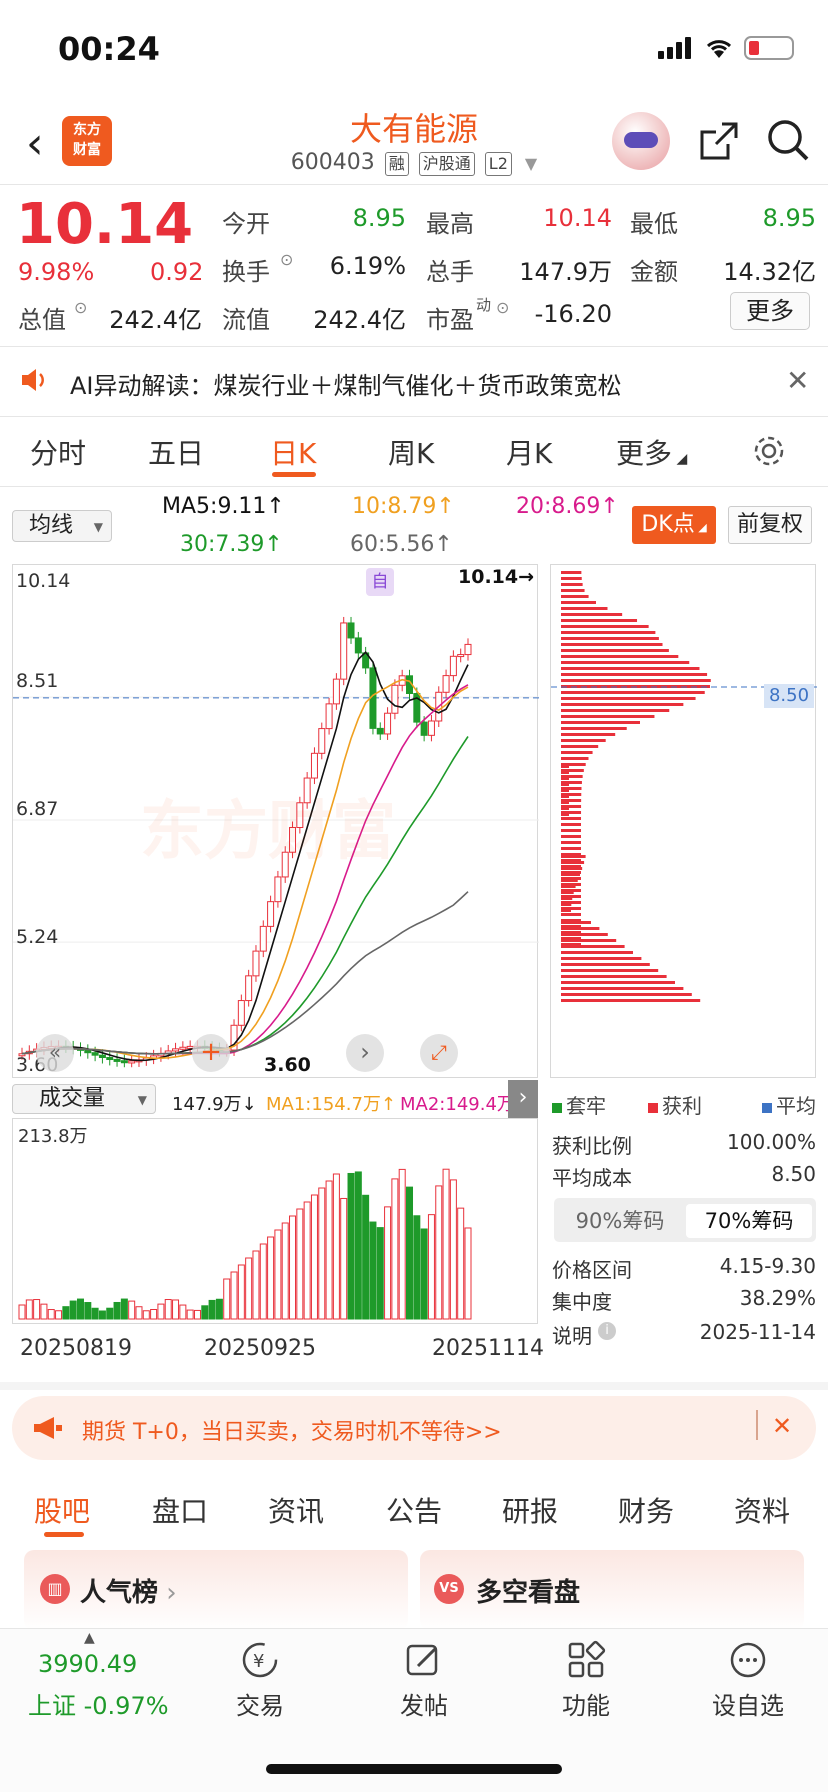 The height and width of the screenshot is (1792, 828). What do you see at coordinates (424, 1660) in the screenshot?
I see `post-icon` at bounding box center [424, 1660].